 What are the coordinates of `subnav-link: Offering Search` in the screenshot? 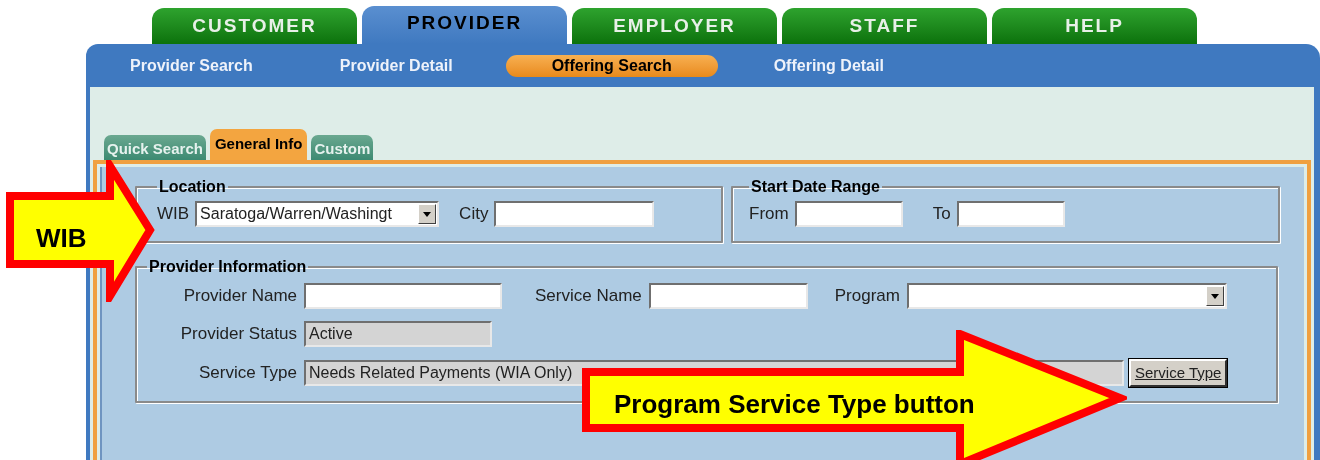 It's located at (611, 65).